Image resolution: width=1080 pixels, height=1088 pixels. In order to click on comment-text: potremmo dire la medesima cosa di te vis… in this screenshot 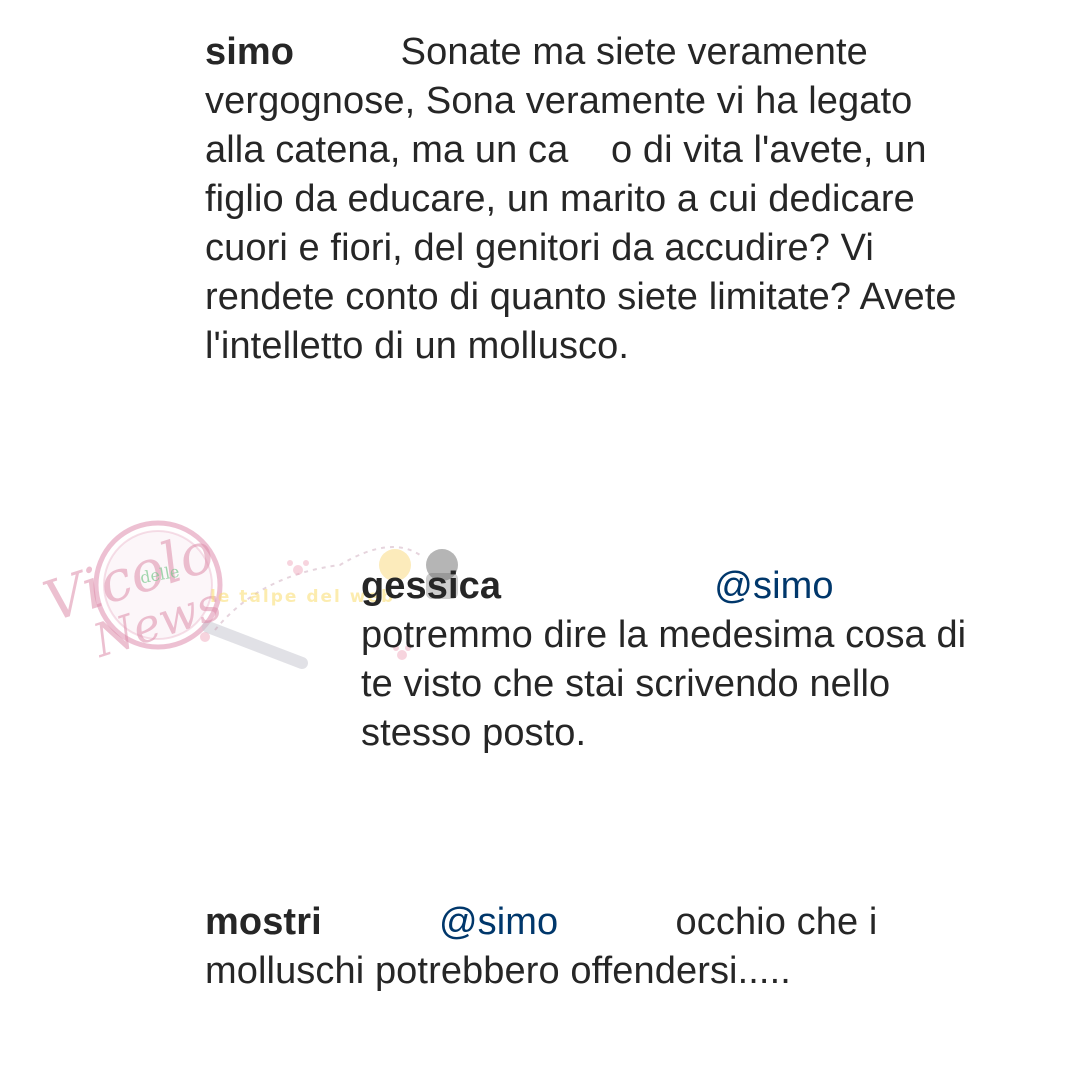, I will do `click(669, 684)`.